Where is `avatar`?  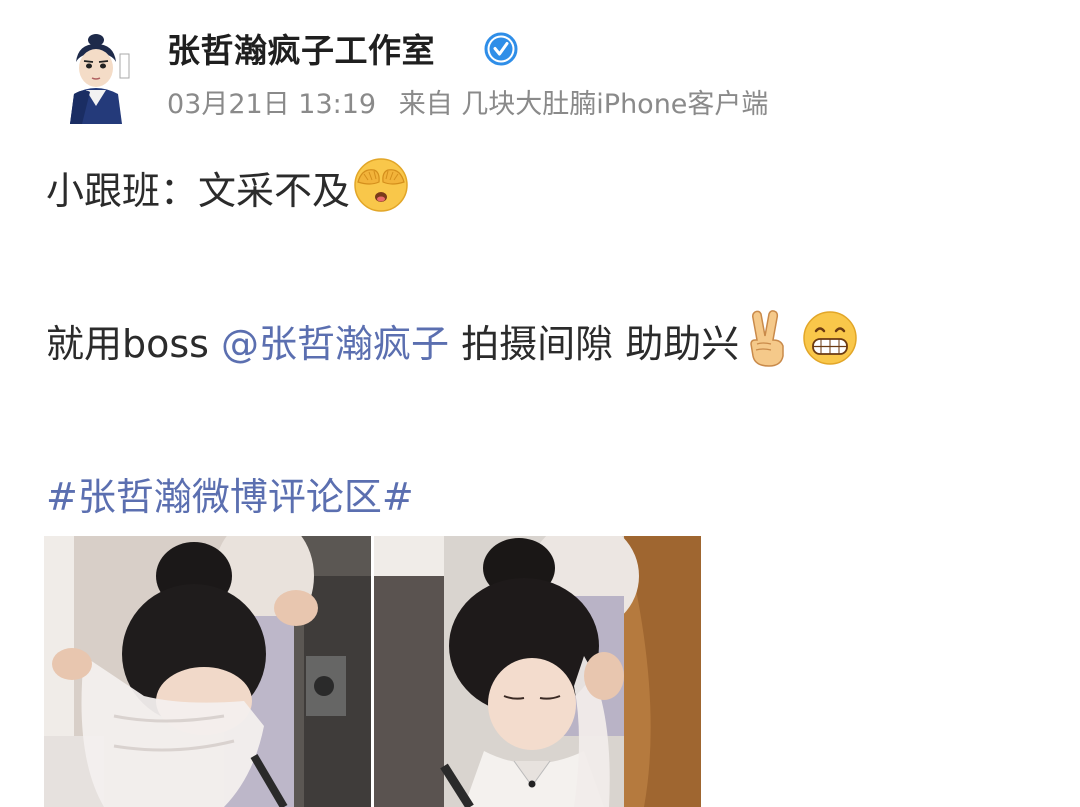 avatar is located at coordinates (99, 78).